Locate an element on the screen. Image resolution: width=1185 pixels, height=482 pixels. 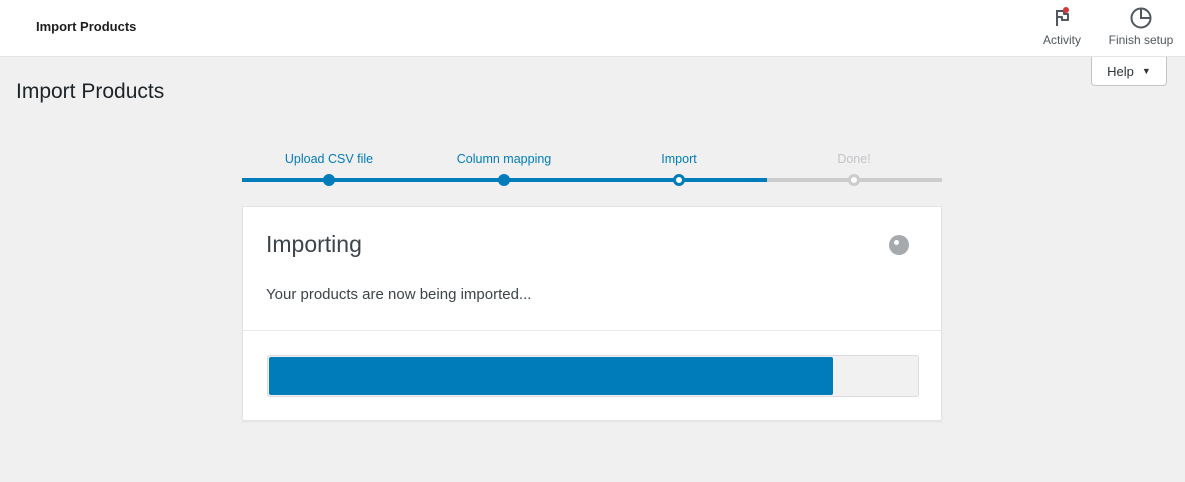
step-done-dot is located at coordinates (854, 180).